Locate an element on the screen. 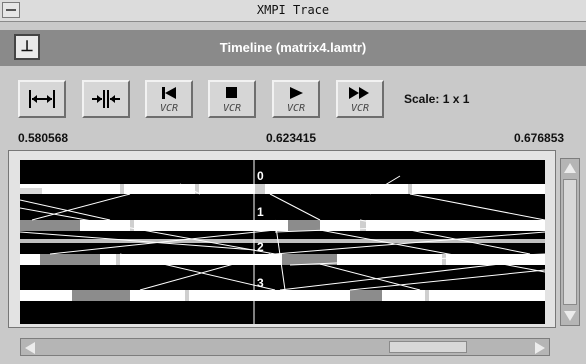  timeline-title: Timeline (matrix4.lamtr) is located at coordinates (293, 47).